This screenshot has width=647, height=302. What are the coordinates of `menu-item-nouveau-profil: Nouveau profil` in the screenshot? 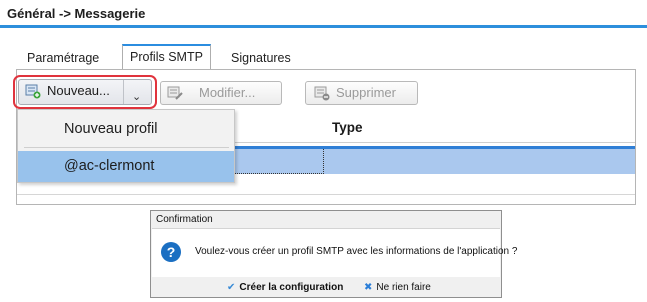 It's located at (126, 129).